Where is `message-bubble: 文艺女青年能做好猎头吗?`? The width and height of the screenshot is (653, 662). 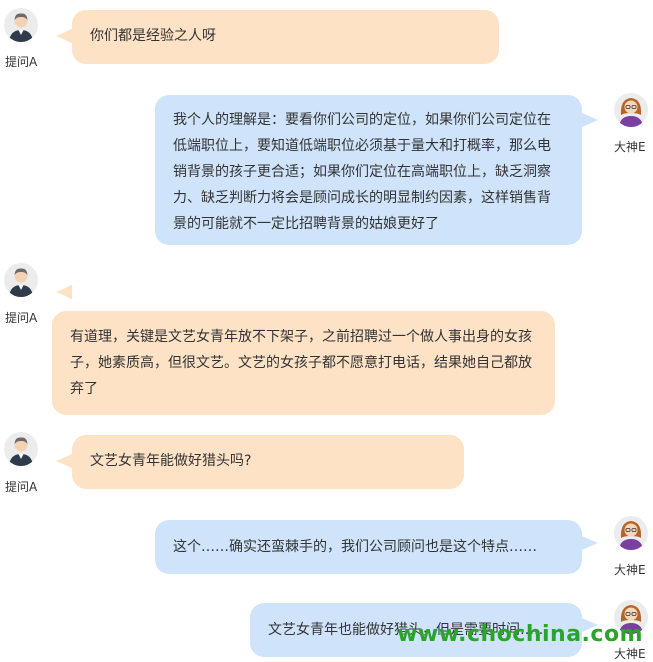 message-bubble: 文艺女青年能做好猎头吗? is located at coordinates (268, 462).